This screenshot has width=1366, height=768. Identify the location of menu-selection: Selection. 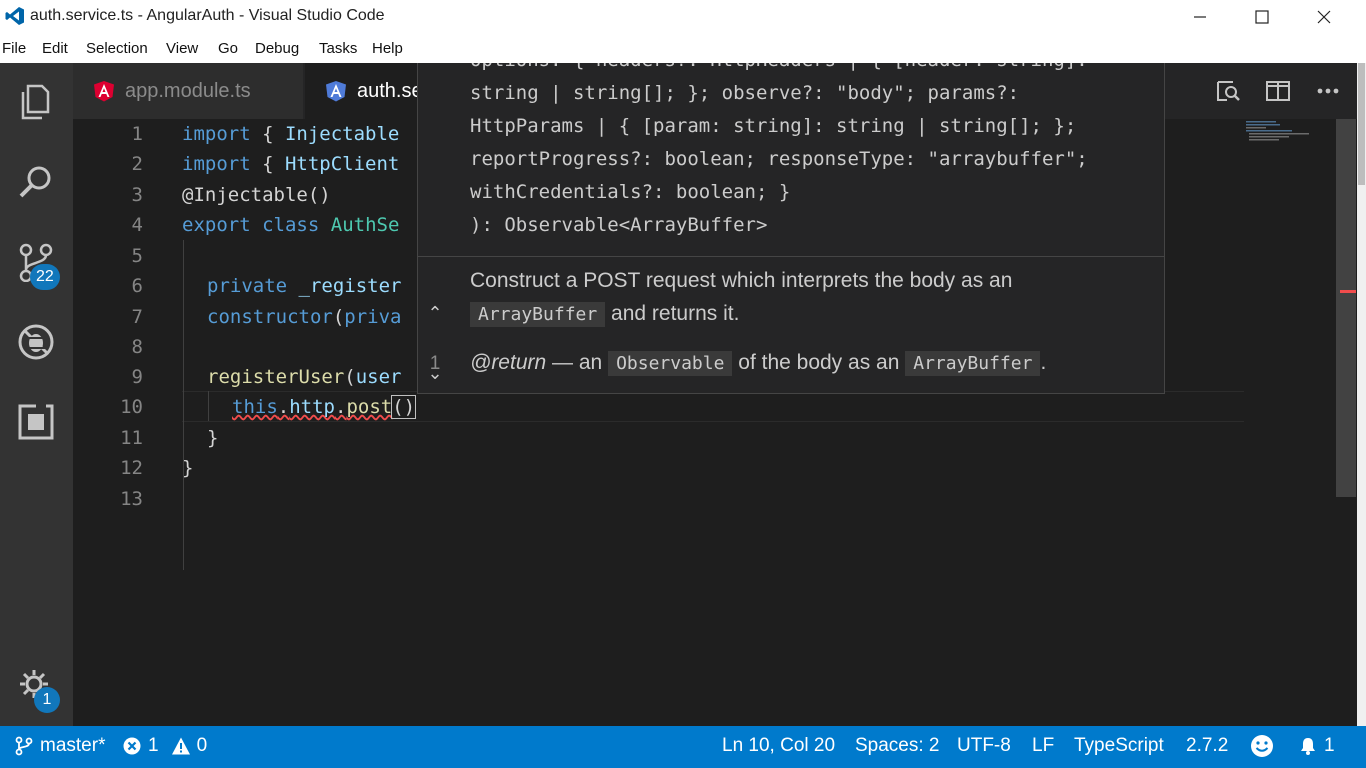
(117, 48).